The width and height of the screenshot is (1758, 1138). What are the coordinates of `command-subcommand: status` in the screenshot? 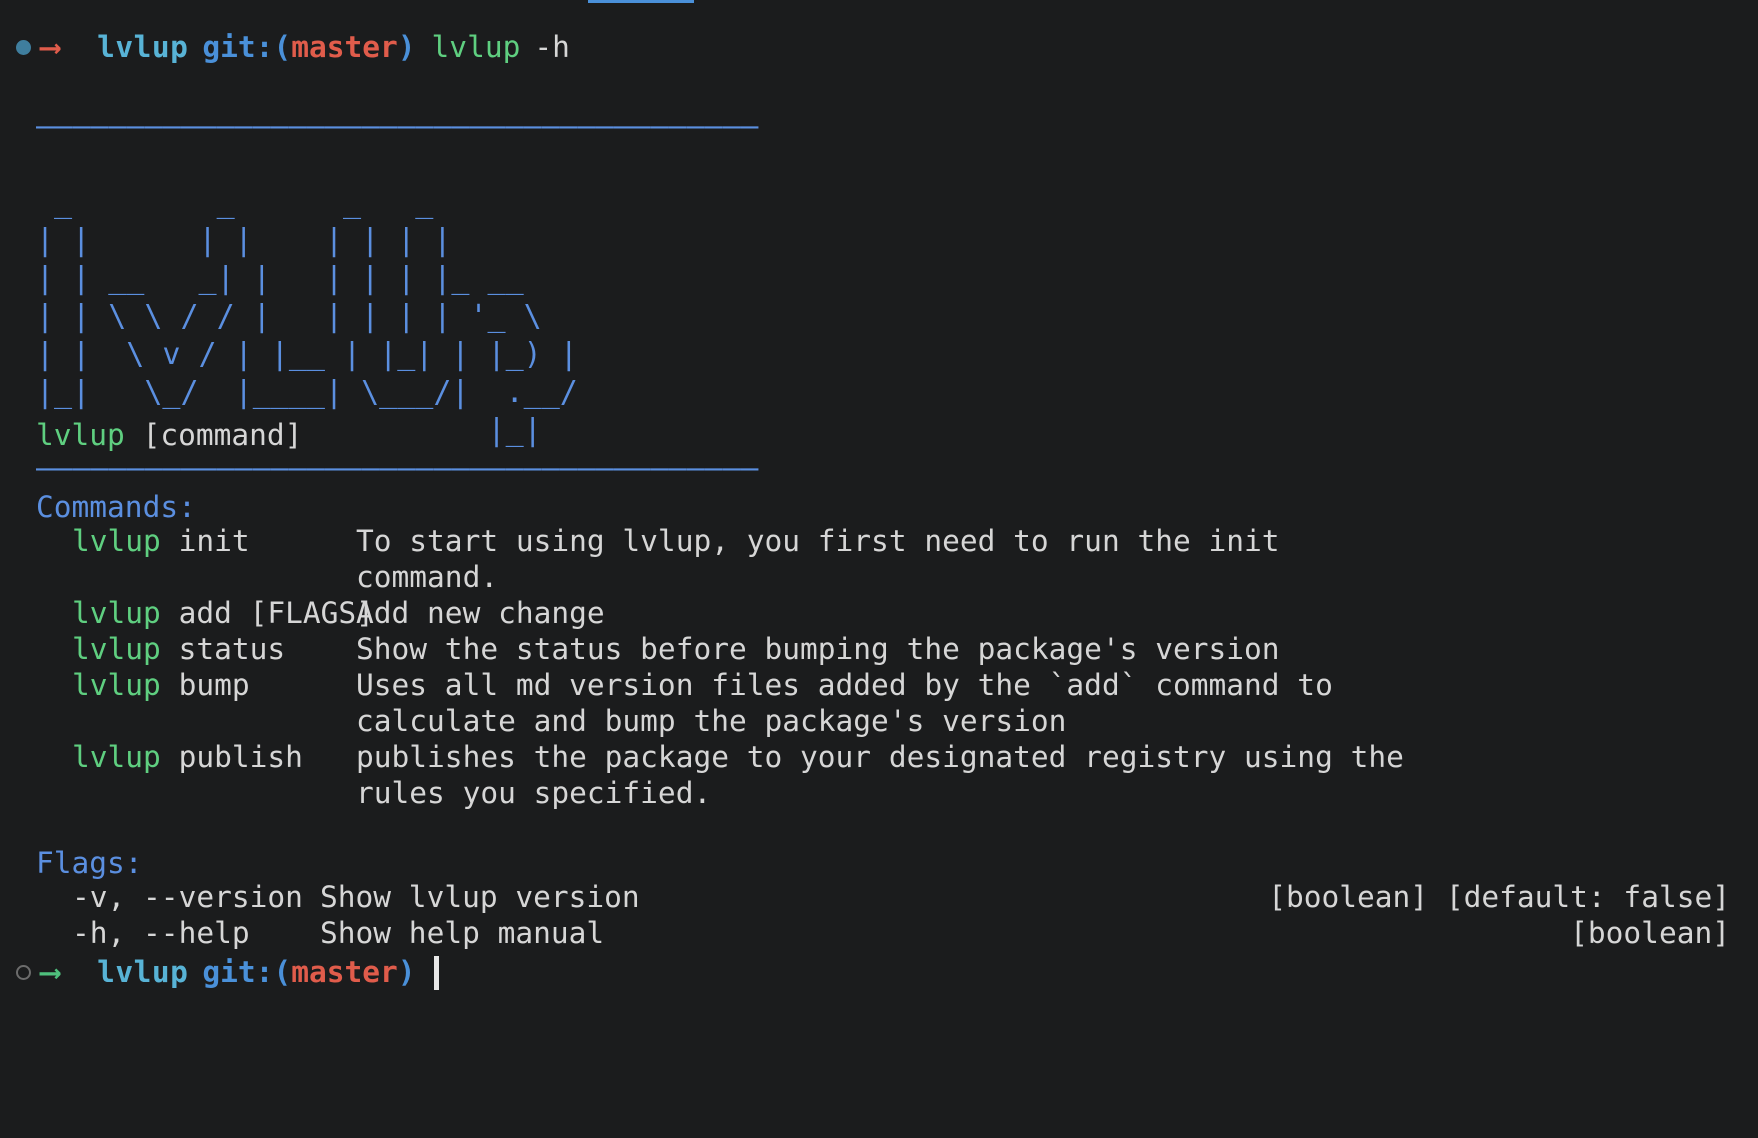 It's located at (223, 649).